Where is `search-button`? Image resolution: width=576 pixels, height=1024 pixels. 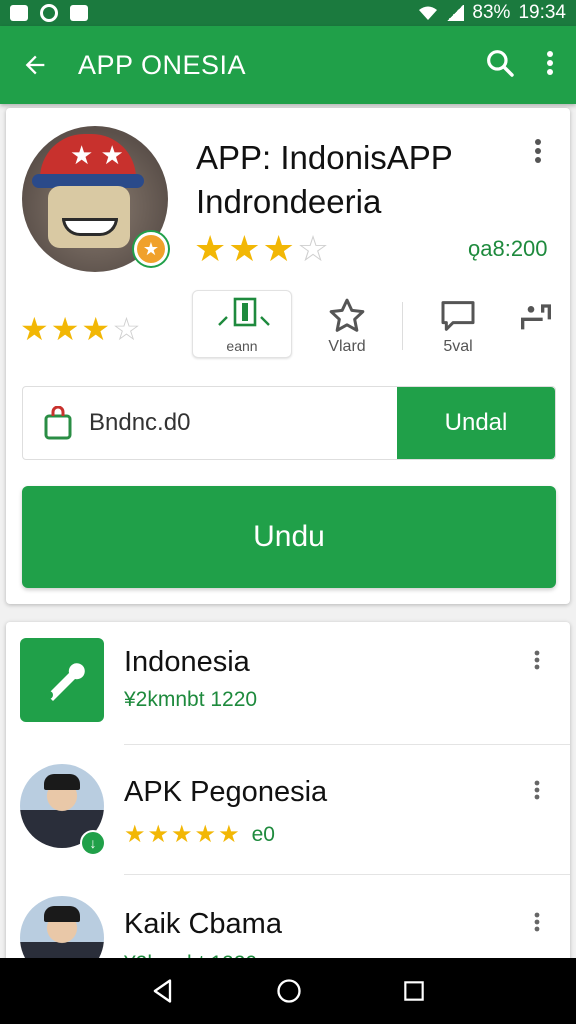
search-button is located at coordinates (500, 65).